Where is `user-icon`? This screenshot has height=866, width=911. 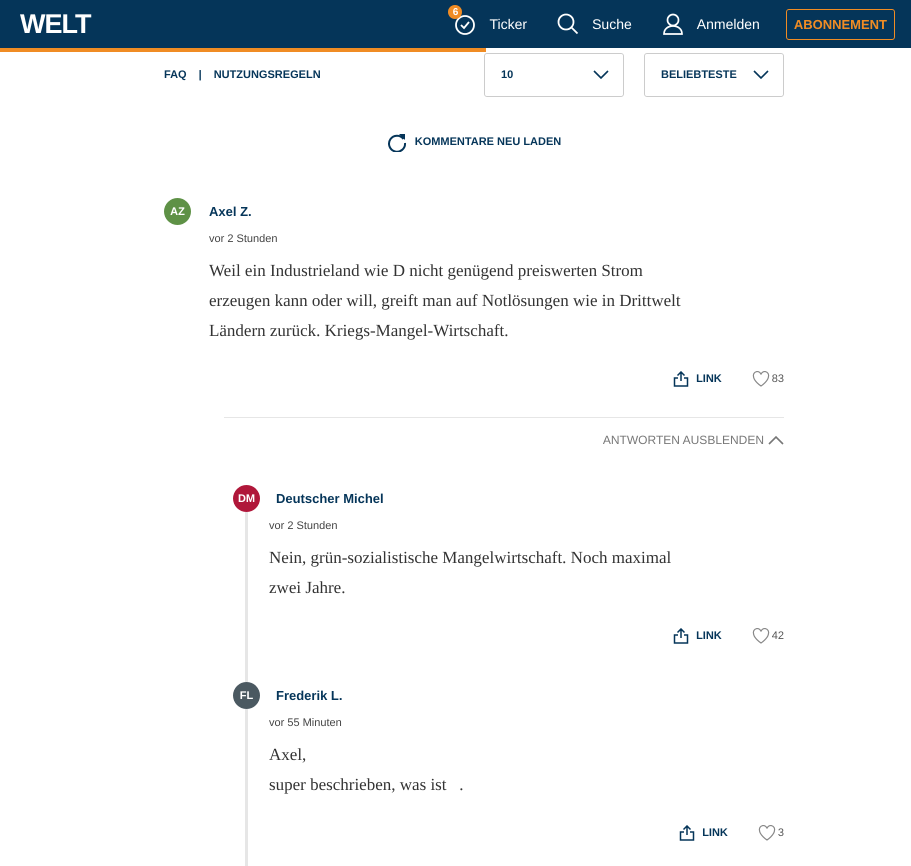
user-icon is located at coordinates (673, 24).